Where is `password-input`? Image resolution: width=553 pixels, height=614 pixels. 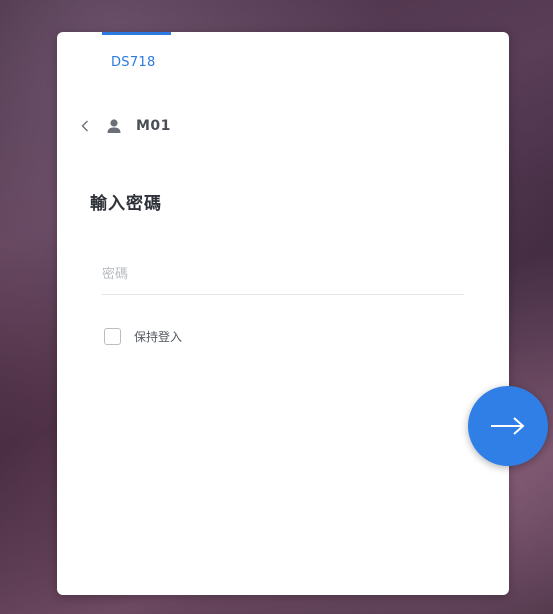 password-input is located at coordinates (283, 274).